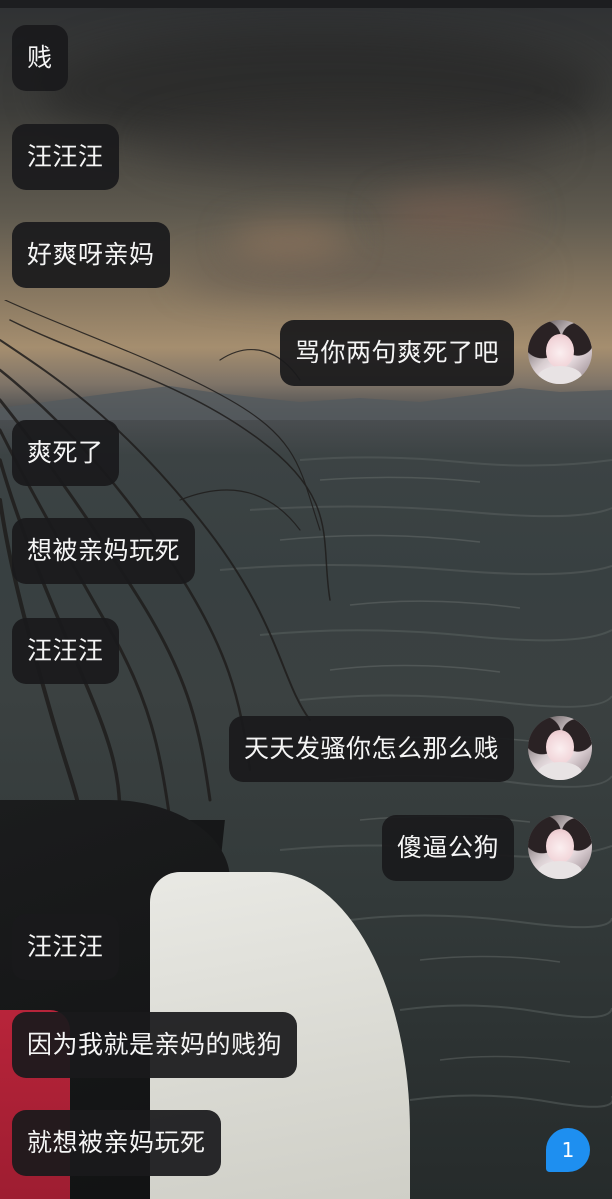  Describe the element at coordinates (155, 1045) in the screenshot. I see `chat-message-received: 因为我就是亲妈的贱狗` at that location.